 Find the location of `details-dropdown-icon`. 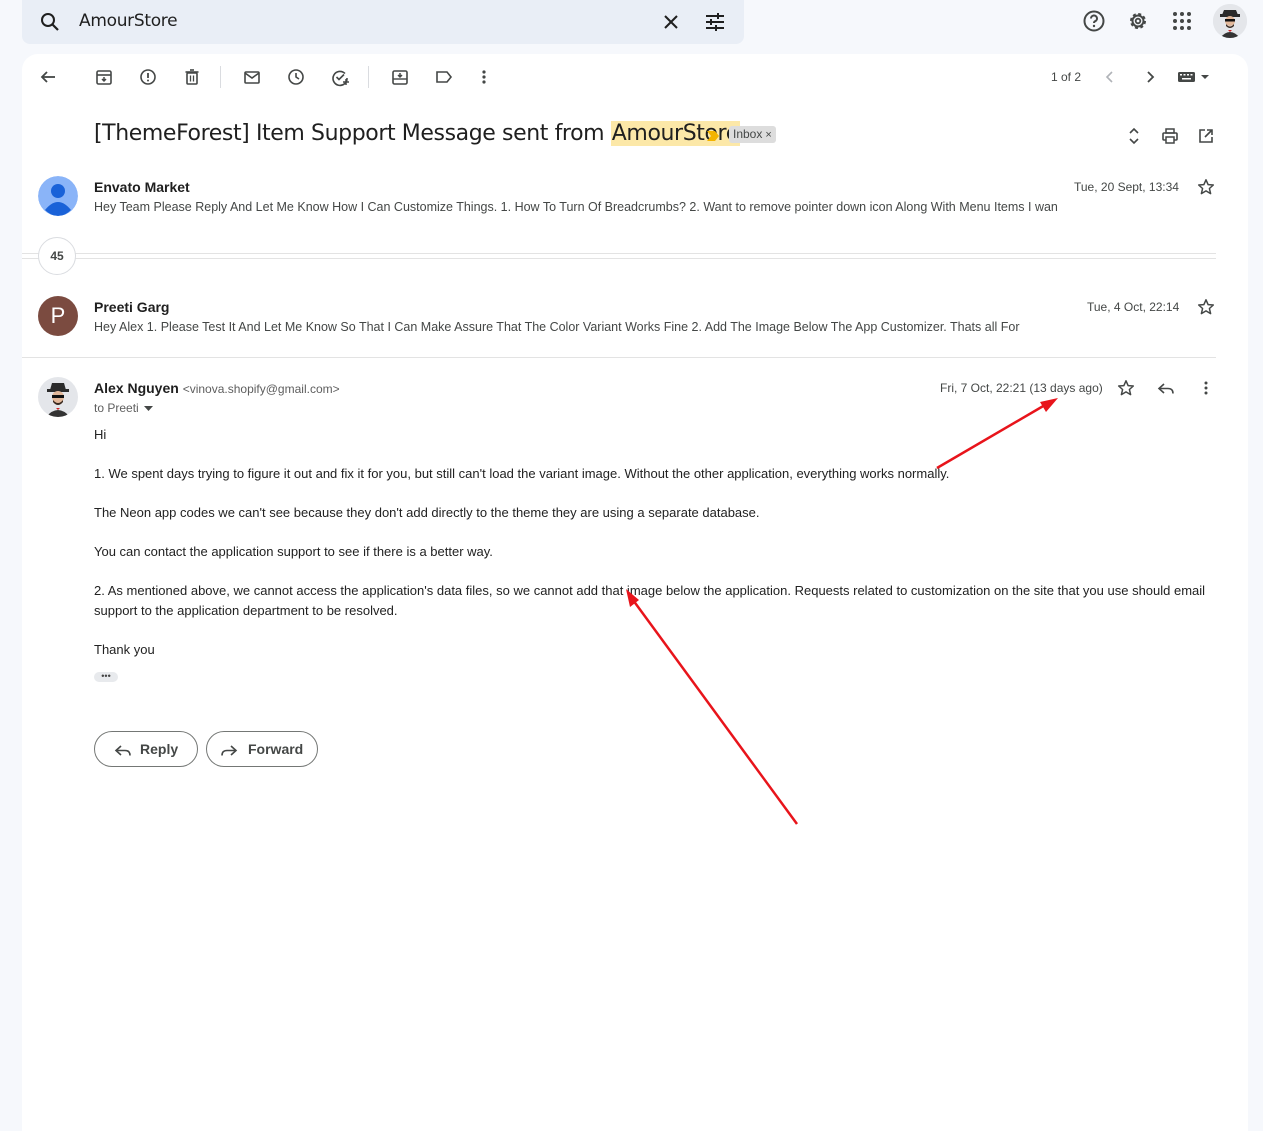

details-dropdown-icon is located at coordinates (148, 408).